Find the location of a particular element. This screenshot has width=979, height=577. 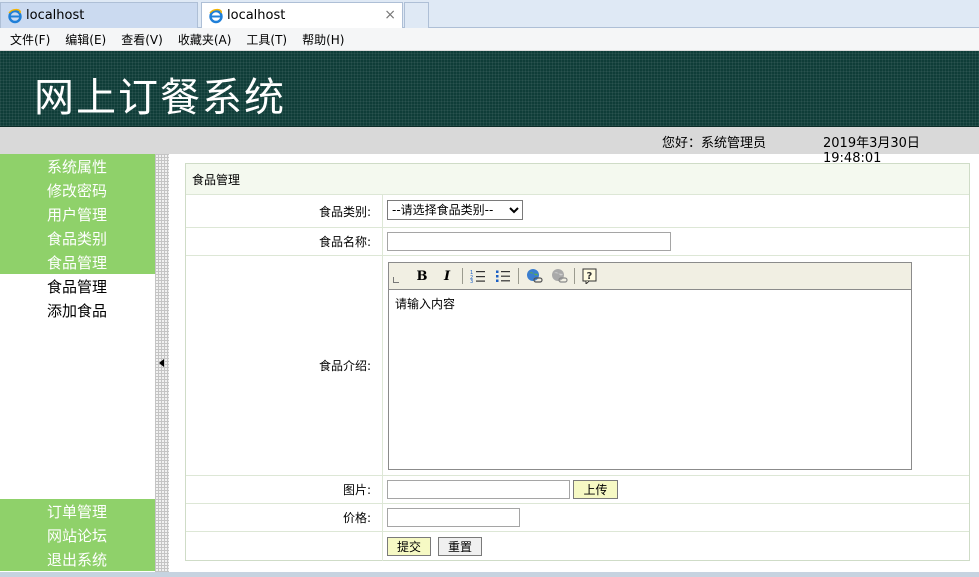

remove-link-icon is located at coordinates (559, 276).